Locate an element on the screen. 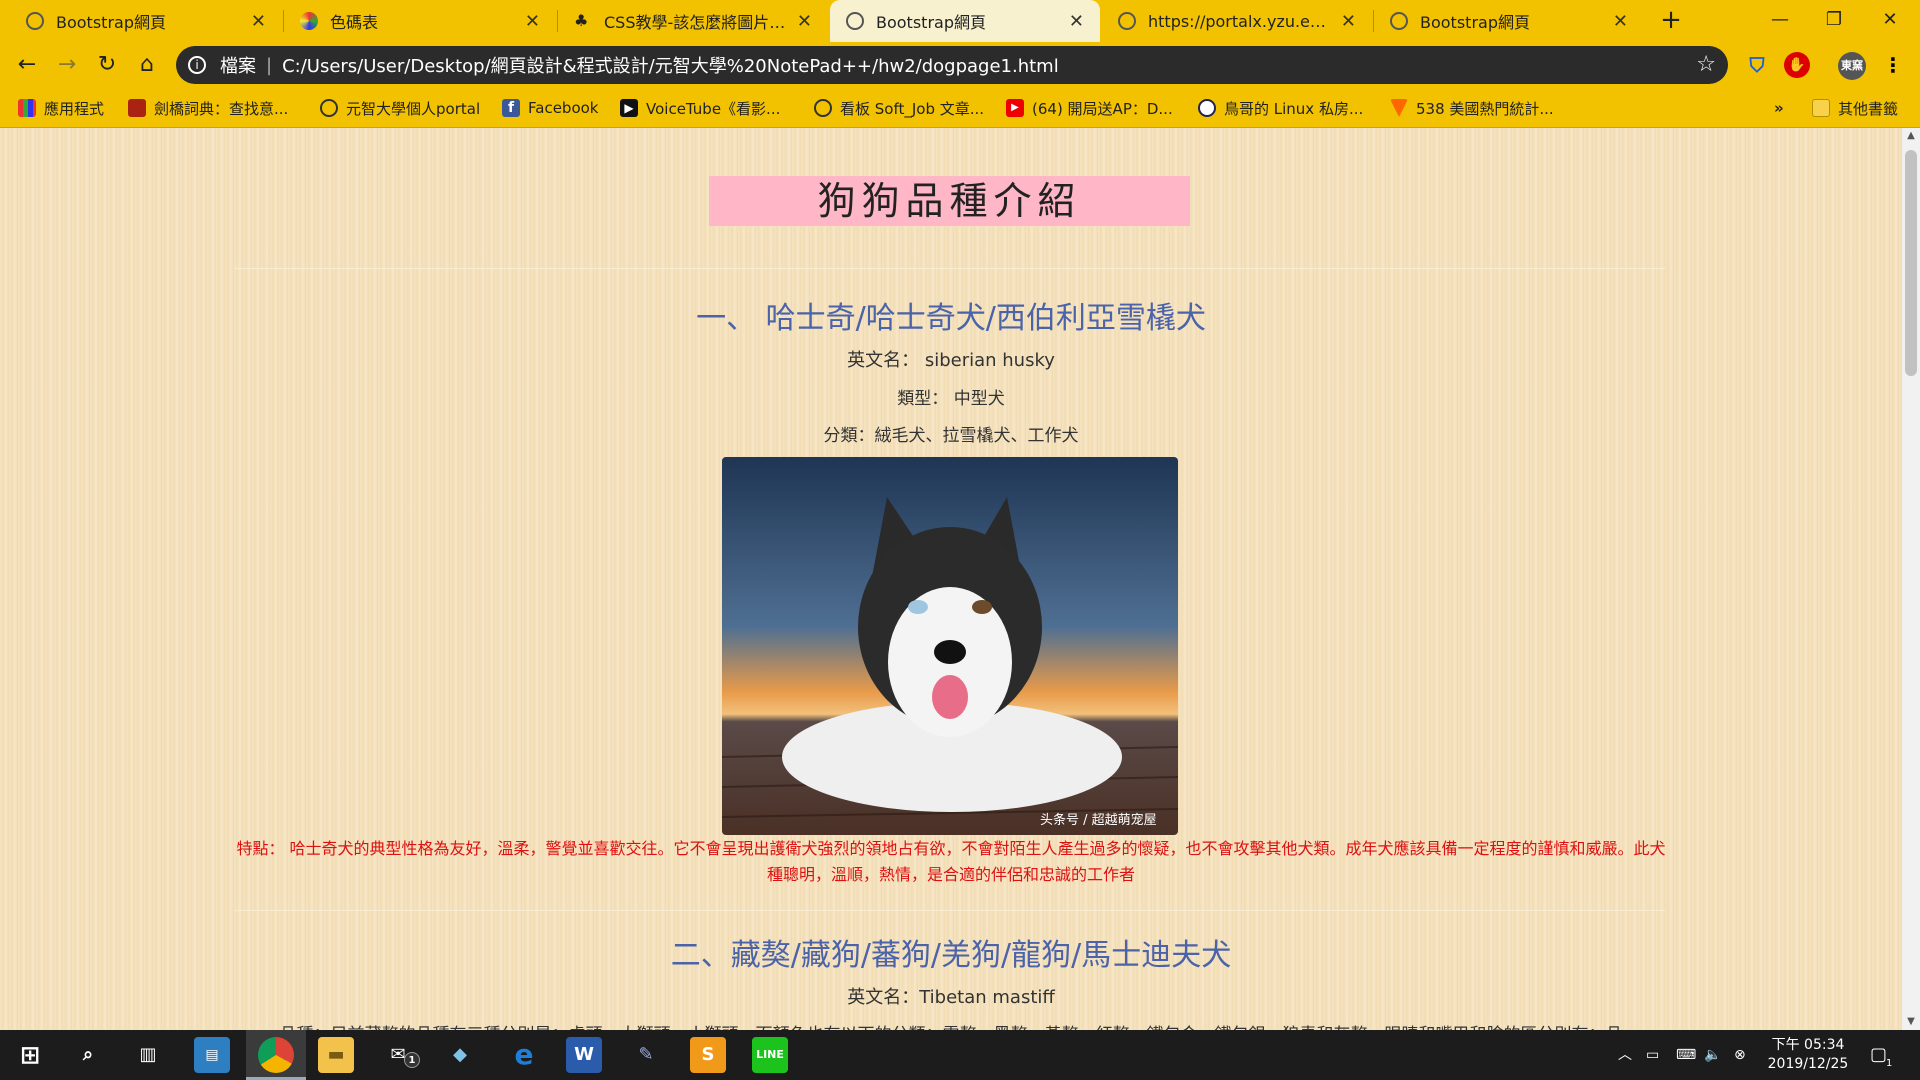 The width and height of the screenshot is (1920, 1080). reload-button: ↻ is located at coordinates (107, 65).